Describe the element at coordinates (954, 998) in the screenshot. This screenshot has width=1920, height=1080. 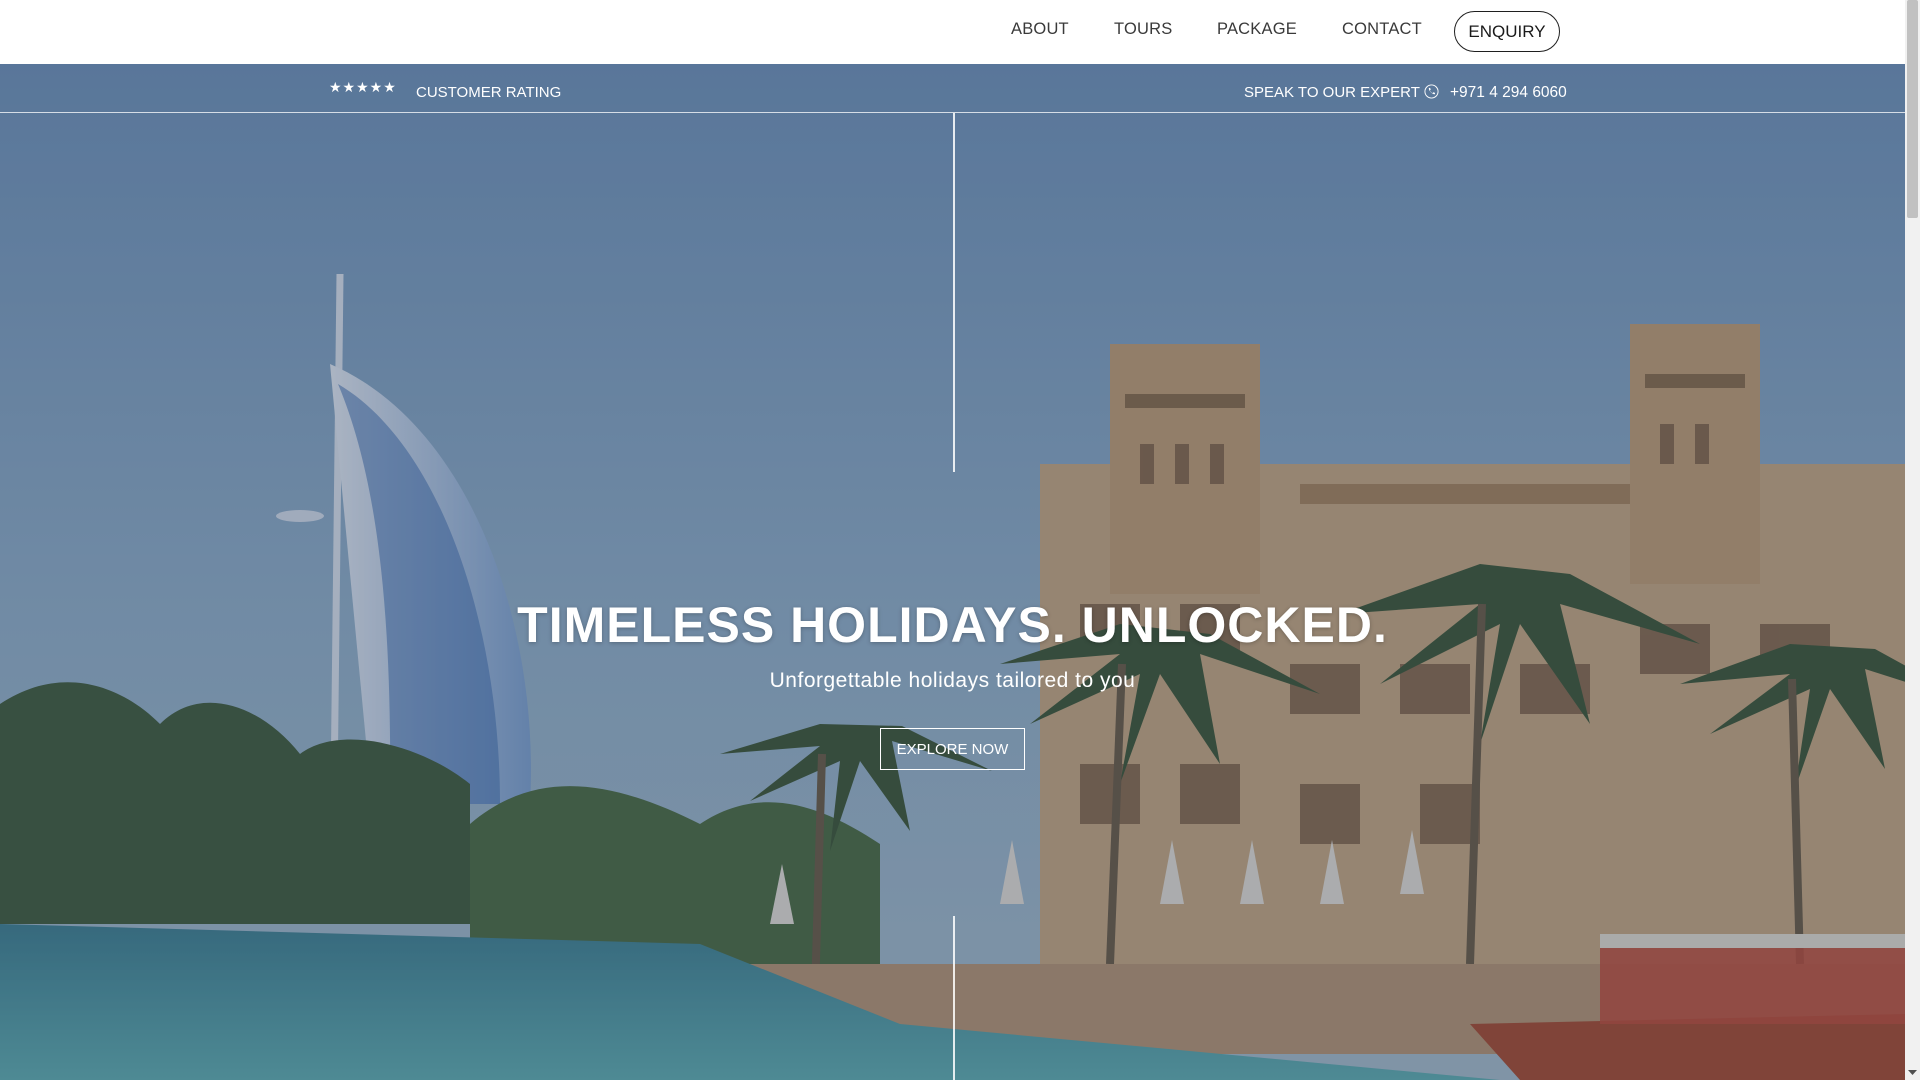
I see `divider-line-bottom` at that location.